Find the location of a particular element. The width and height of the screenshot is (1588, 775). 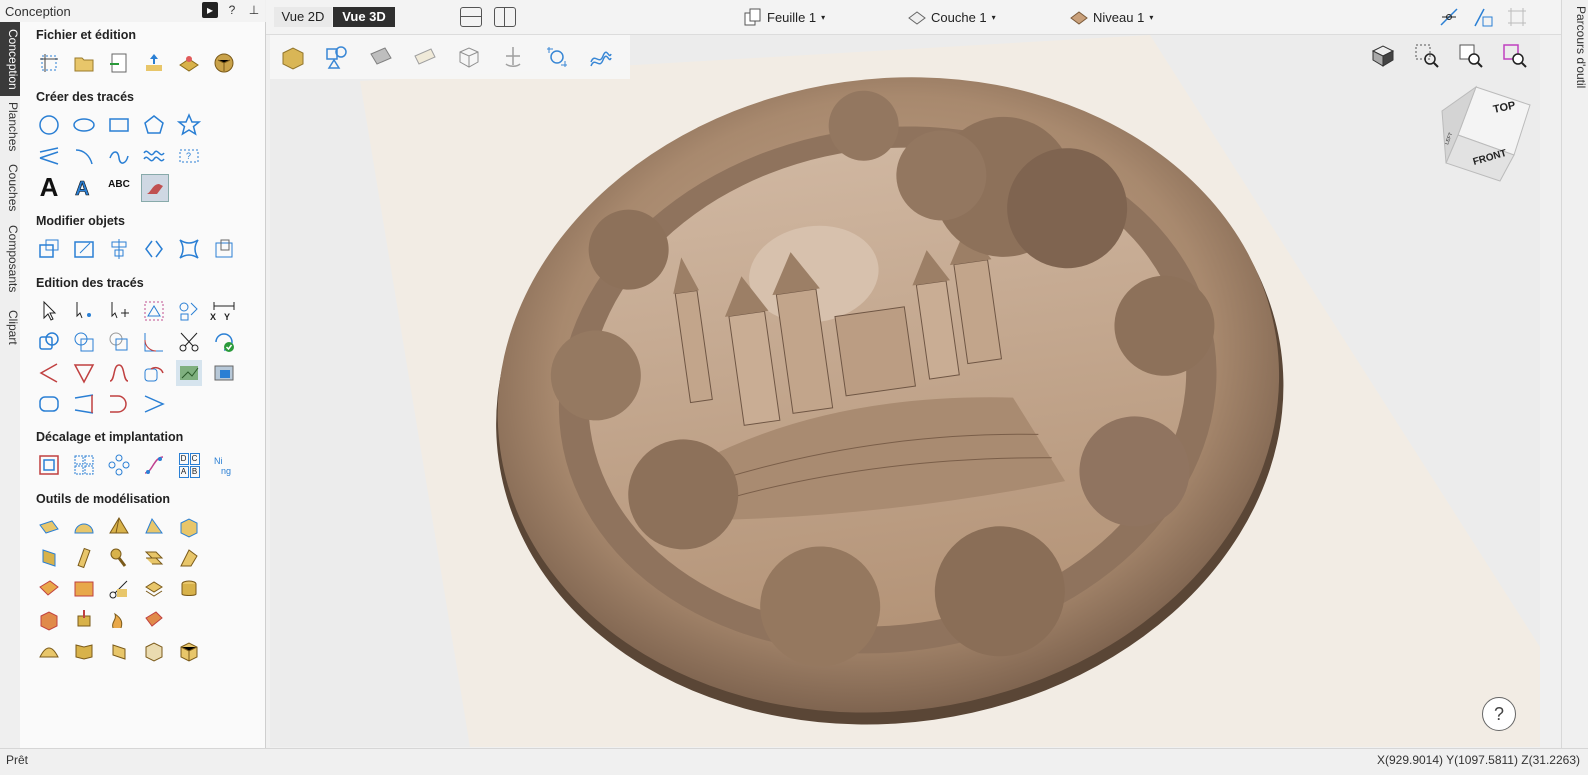

view-vectors-icon is located at coordinates (337, 57).